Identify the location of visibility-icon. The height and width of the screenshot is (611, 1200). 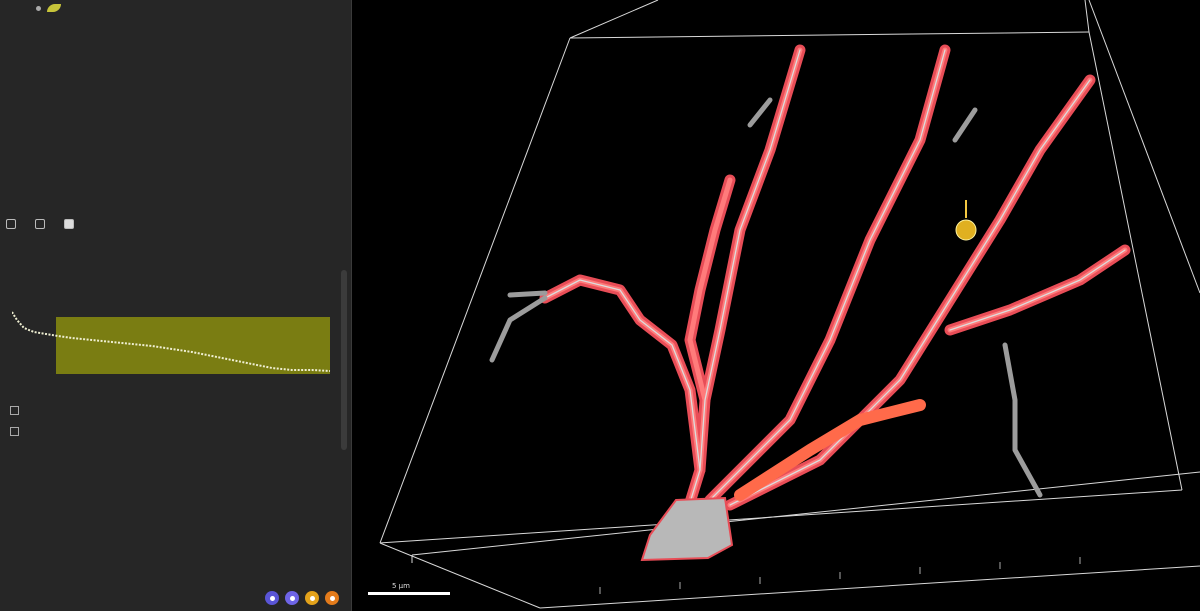
(38, 8).